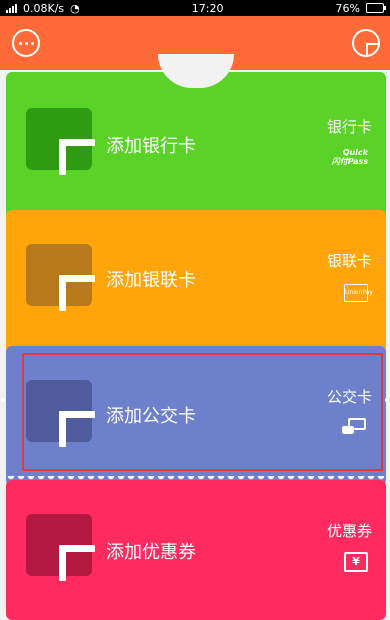 The width and height of the screenshot is (390, 620). What do you see at coordinates (349, 127) in the screenshot?
I see `bank-card-type-label: 银行卡` at bounding box center [349, 127].